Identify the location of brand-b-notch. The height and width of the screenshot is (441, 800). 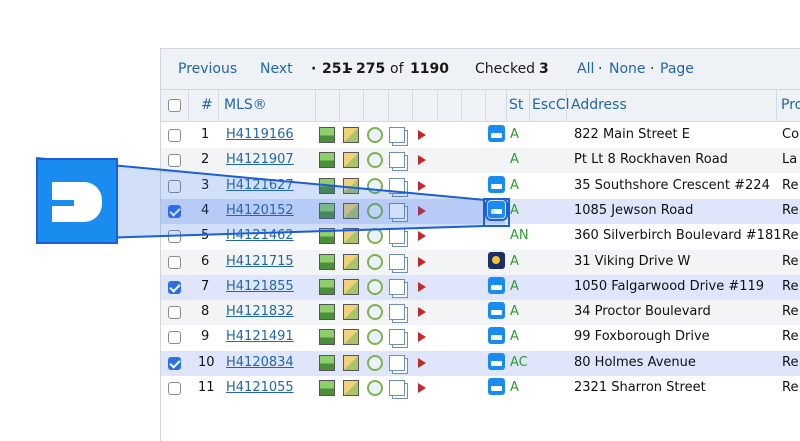
(63, 203).